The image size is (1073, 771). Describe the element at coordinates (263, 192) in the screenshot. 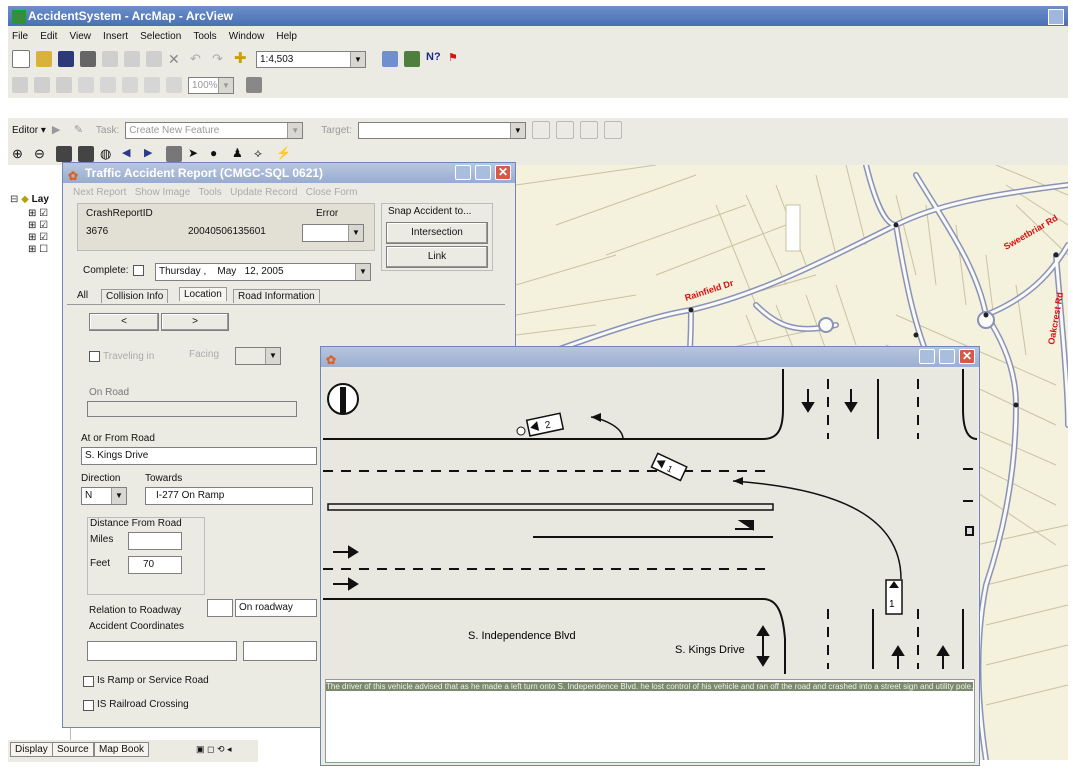

I see `menu-update-record: Update Record` at that location.